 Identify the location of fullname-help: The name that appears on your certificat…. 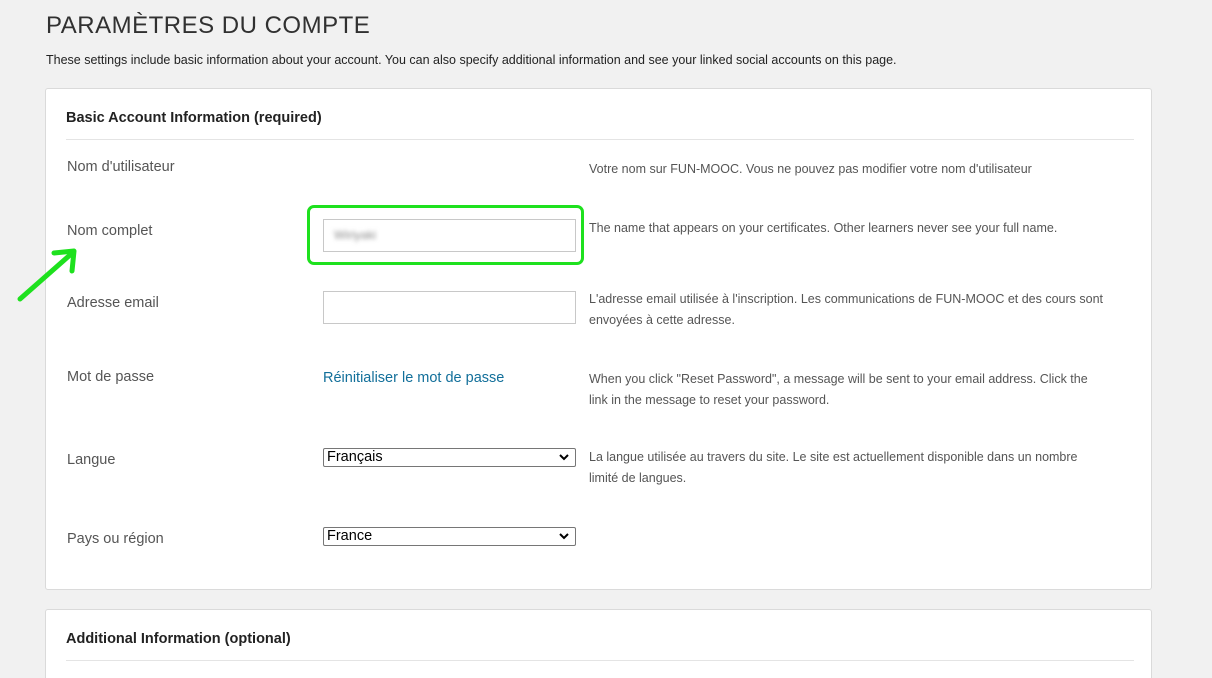
(823, 228).